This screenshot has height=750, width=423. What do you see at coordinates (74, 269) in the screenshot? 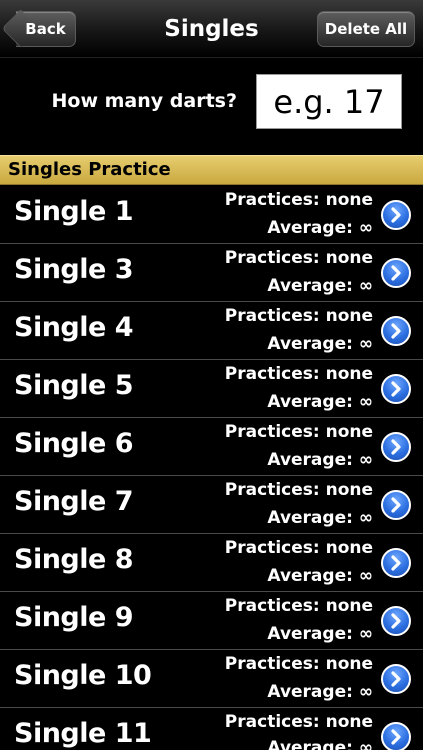
I see `list-item-title: Single 3` at bounding box center [74, 269].